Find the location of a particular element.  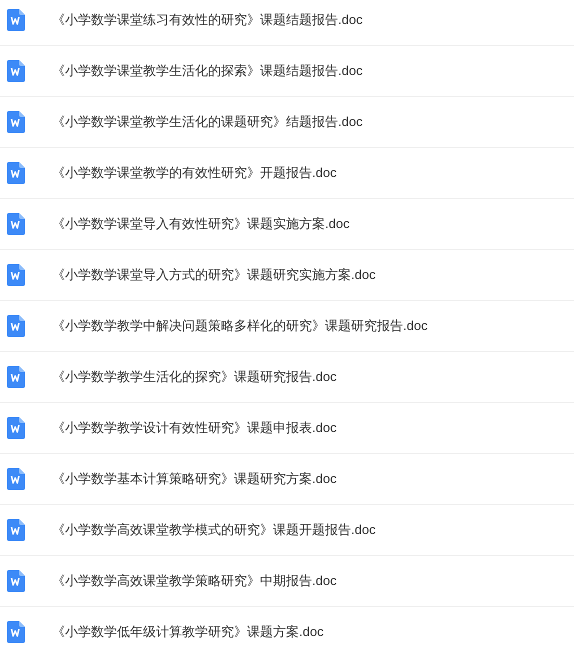

file-name-link: 《小学数学教学生活化的探究》课题研究报告.doc is located at coordinates (194, 377).